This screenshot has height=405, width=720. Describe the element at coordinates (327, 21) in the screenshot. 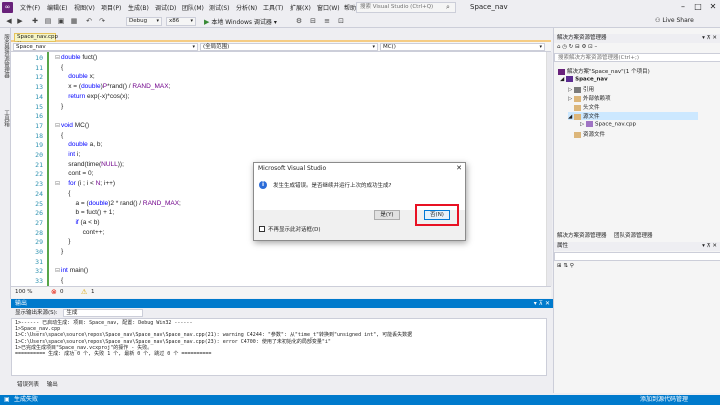

I see `format-icon: ≡` at that location.